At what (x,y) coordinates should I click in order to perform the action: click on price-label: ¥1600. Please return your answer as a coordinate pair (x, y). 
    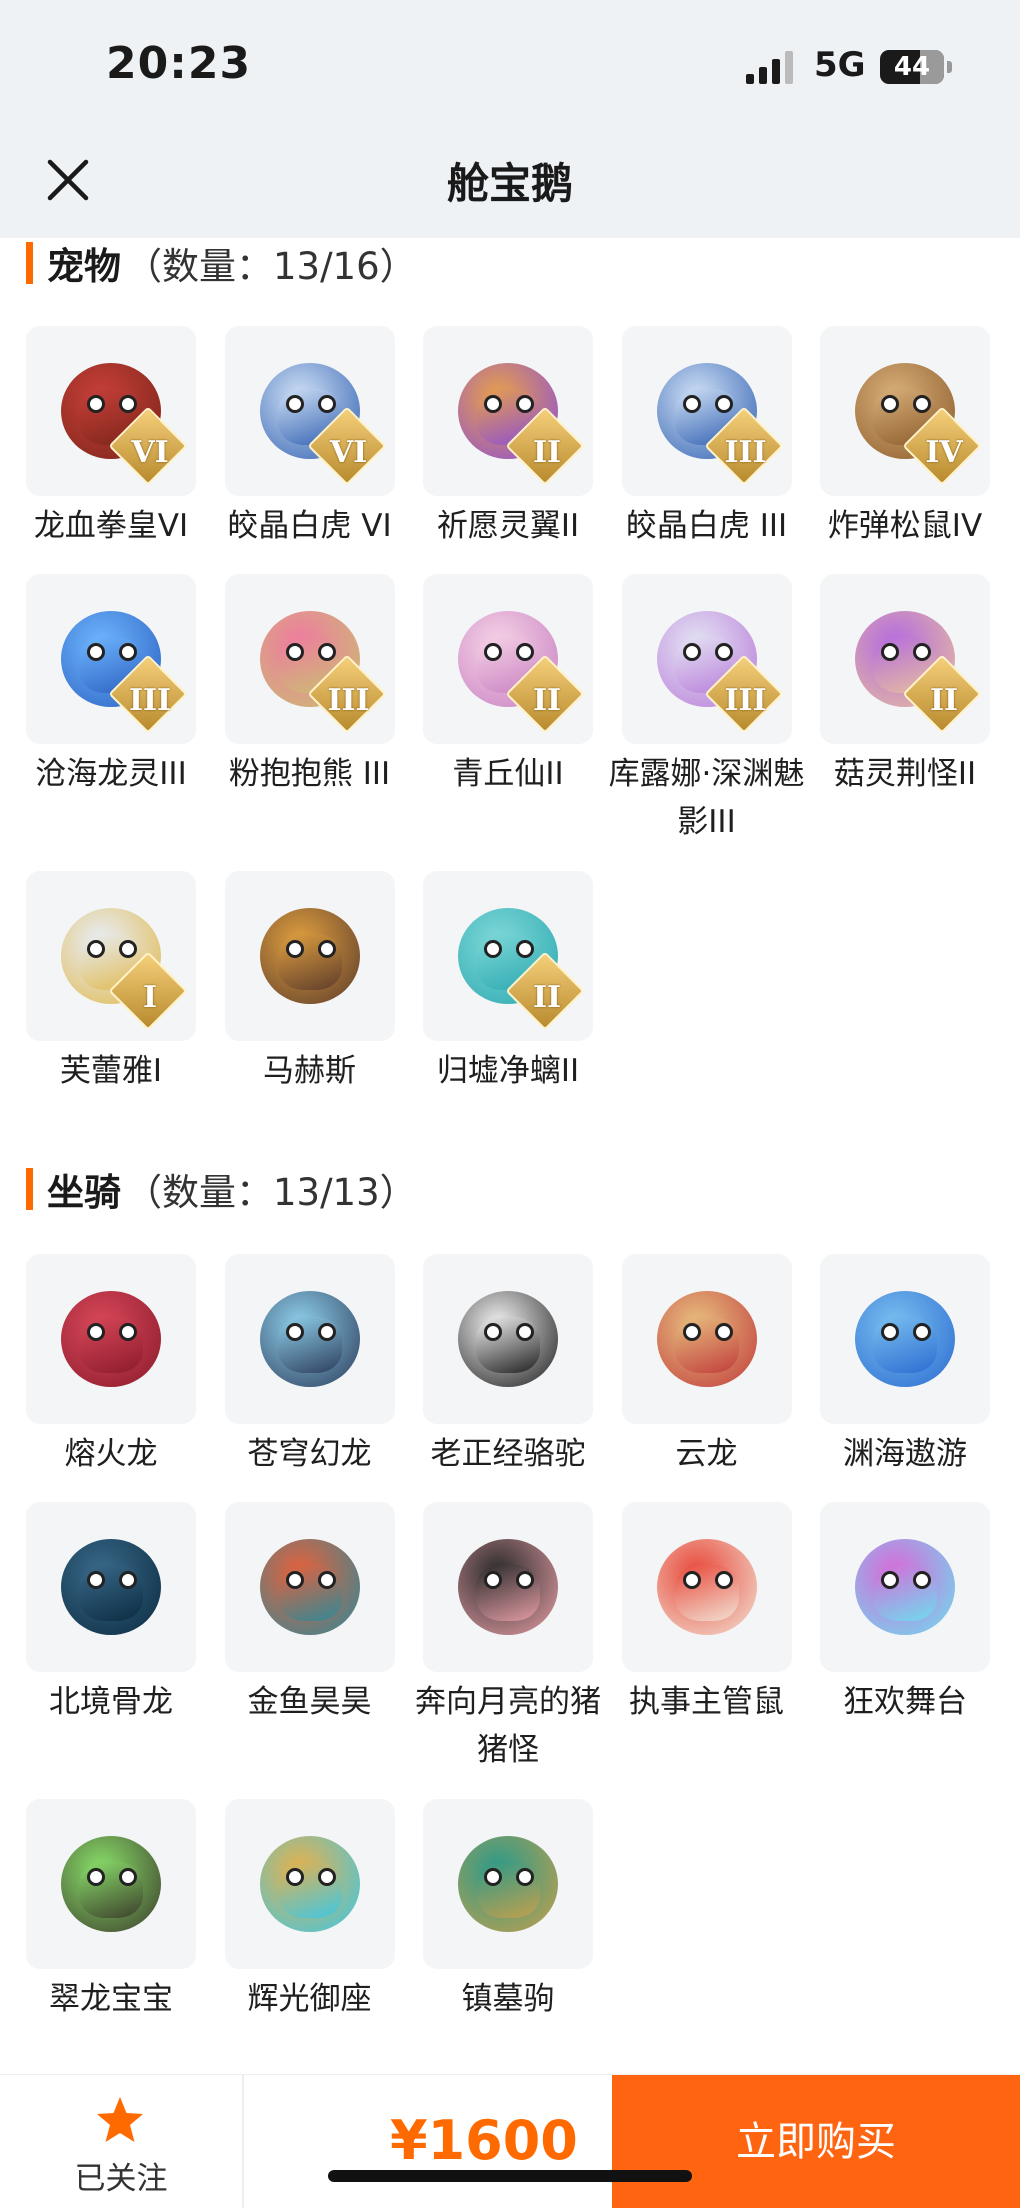
    Looking at the image, I should click on (484, 2140).